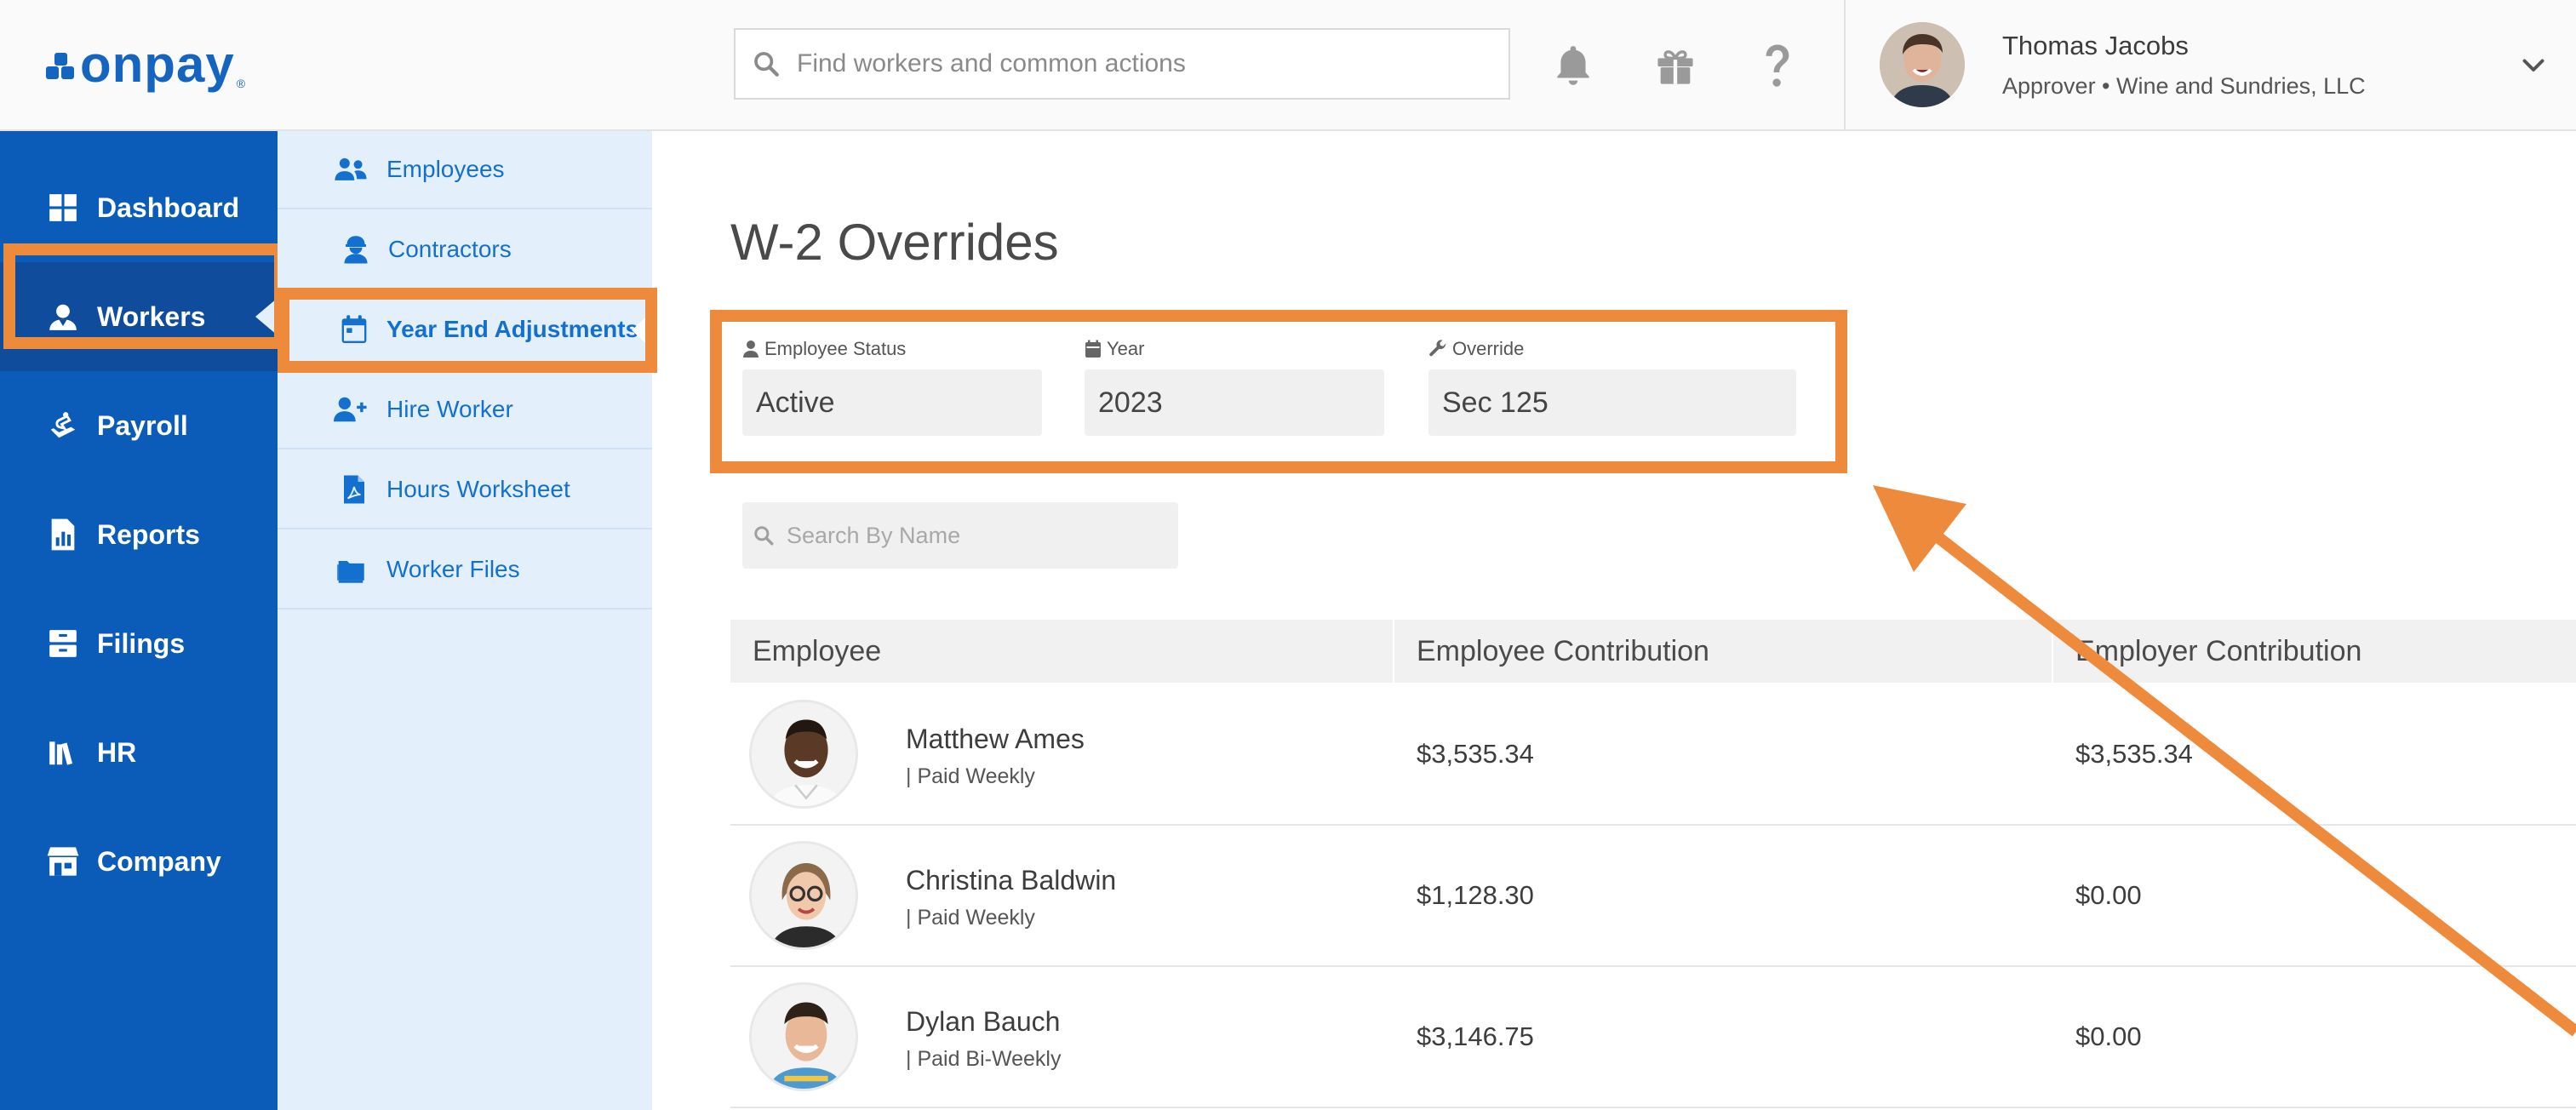 This screenshot has height=1110, width=2576. I want to click on logo-registered-mark: ®, so click(241, 83).